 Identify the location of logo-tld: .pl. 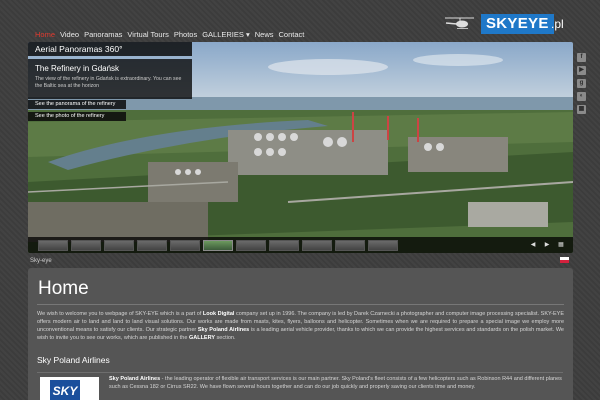
(557, 24).